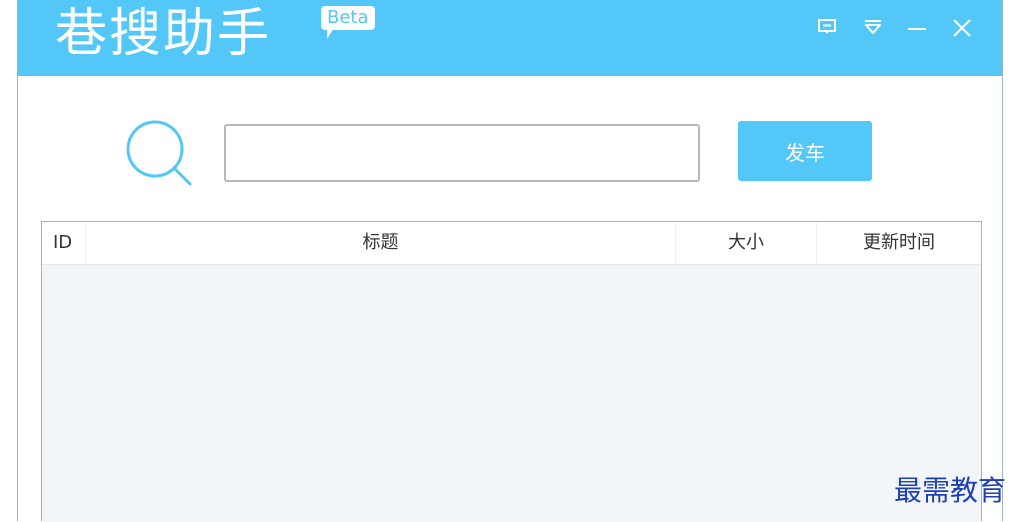 This screenshot has width=1018, height=522. I want to click on go-button: 发车, so click(805, 151).